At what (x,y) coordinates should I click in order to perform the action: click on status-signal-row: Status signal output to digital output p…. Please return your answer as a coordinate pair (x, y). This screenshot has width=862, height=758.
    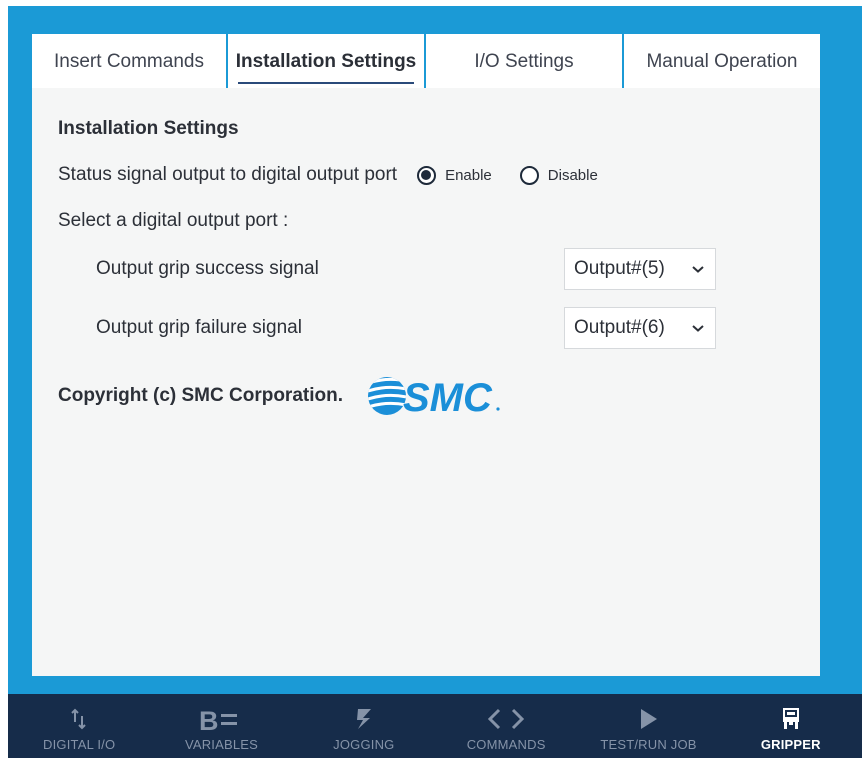
    Looking at the image, I should click on (342, 175).